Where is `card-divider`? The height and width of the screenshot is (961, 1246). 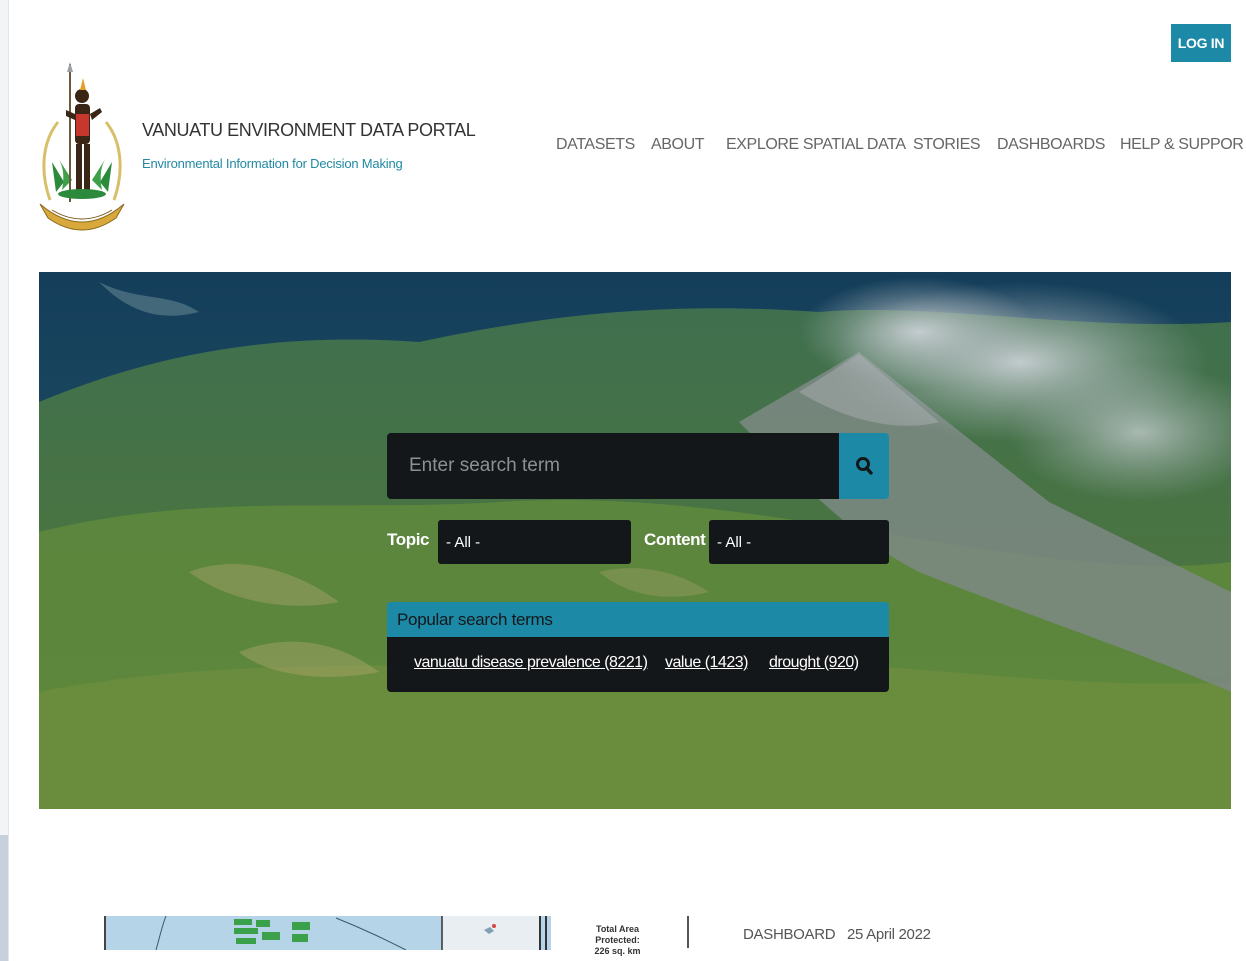
card-divider is located at coordinates (688, 932).